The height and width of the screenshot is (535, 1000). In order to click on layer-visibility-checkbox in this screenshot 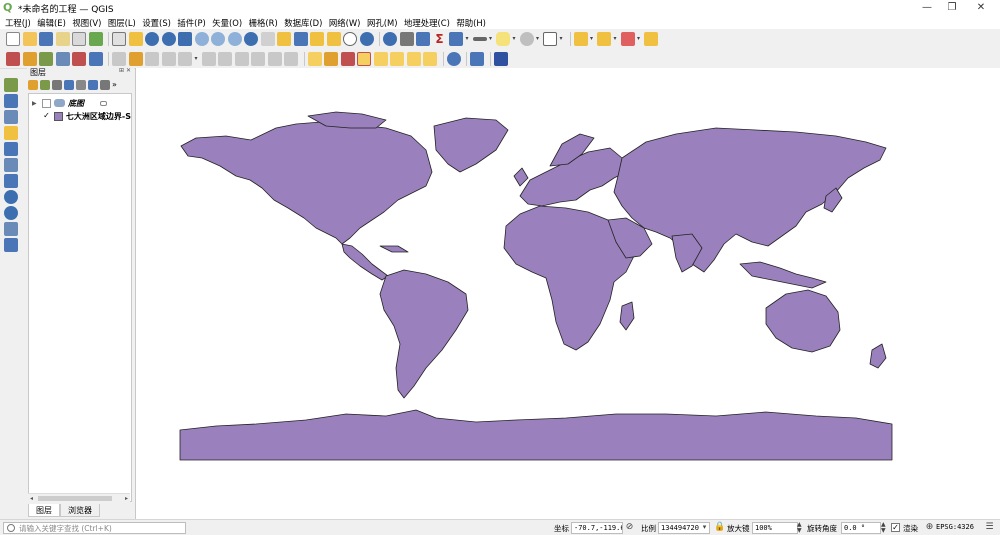, I will do `click(46, 103)`.